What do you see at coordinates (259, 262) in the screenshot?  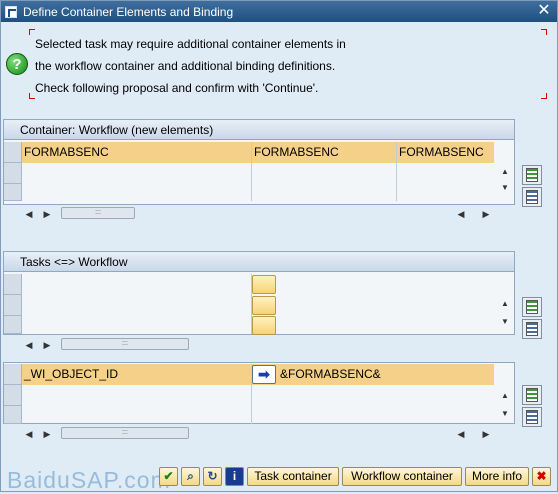 I see `panel-title: Tasks <=> Workflow` at bounding box center [259, 262].